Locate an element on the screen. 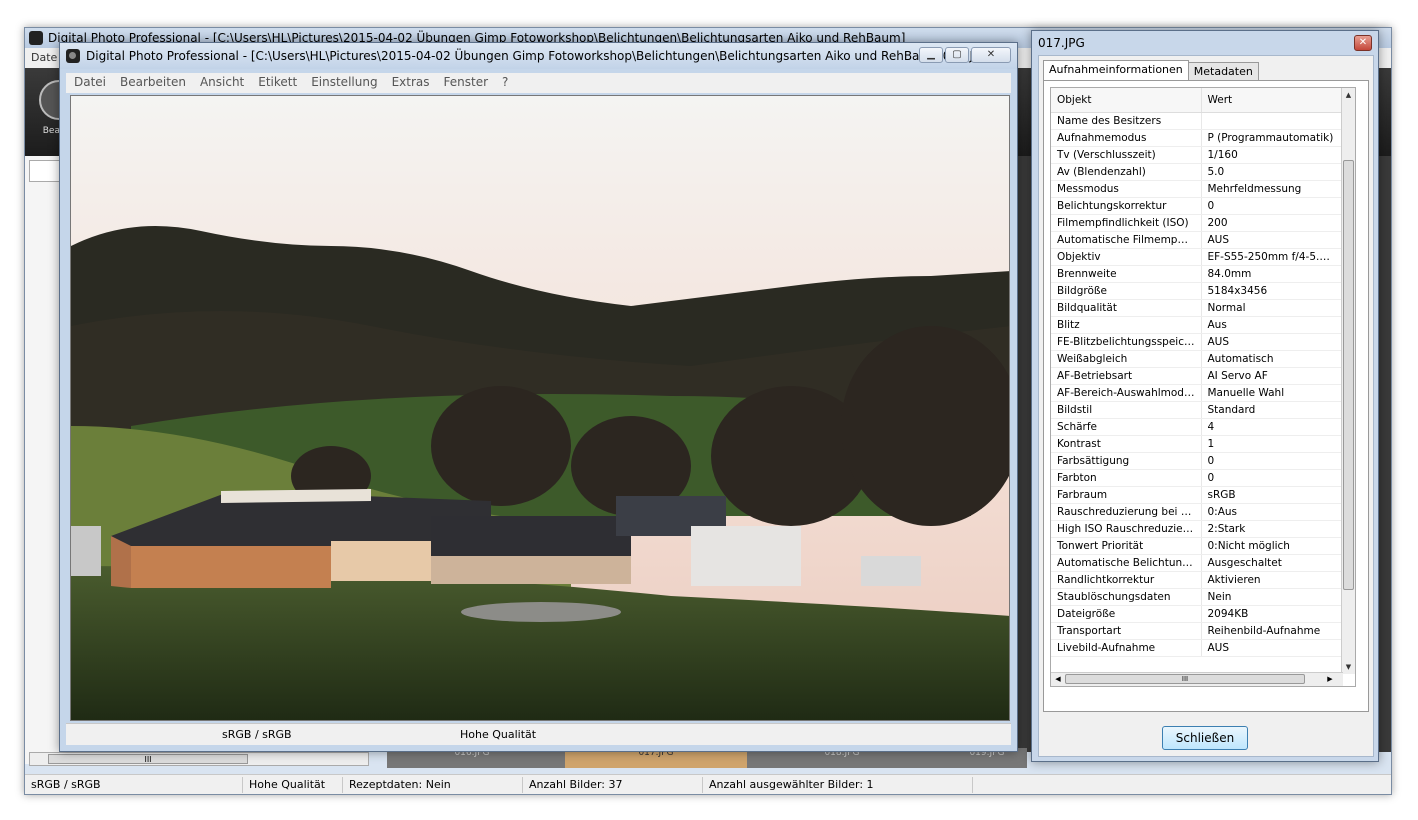 The height and width of the screenshot is (820, 1418). vertical-scrollbar-thumb is located at coordinates (1348, 375).